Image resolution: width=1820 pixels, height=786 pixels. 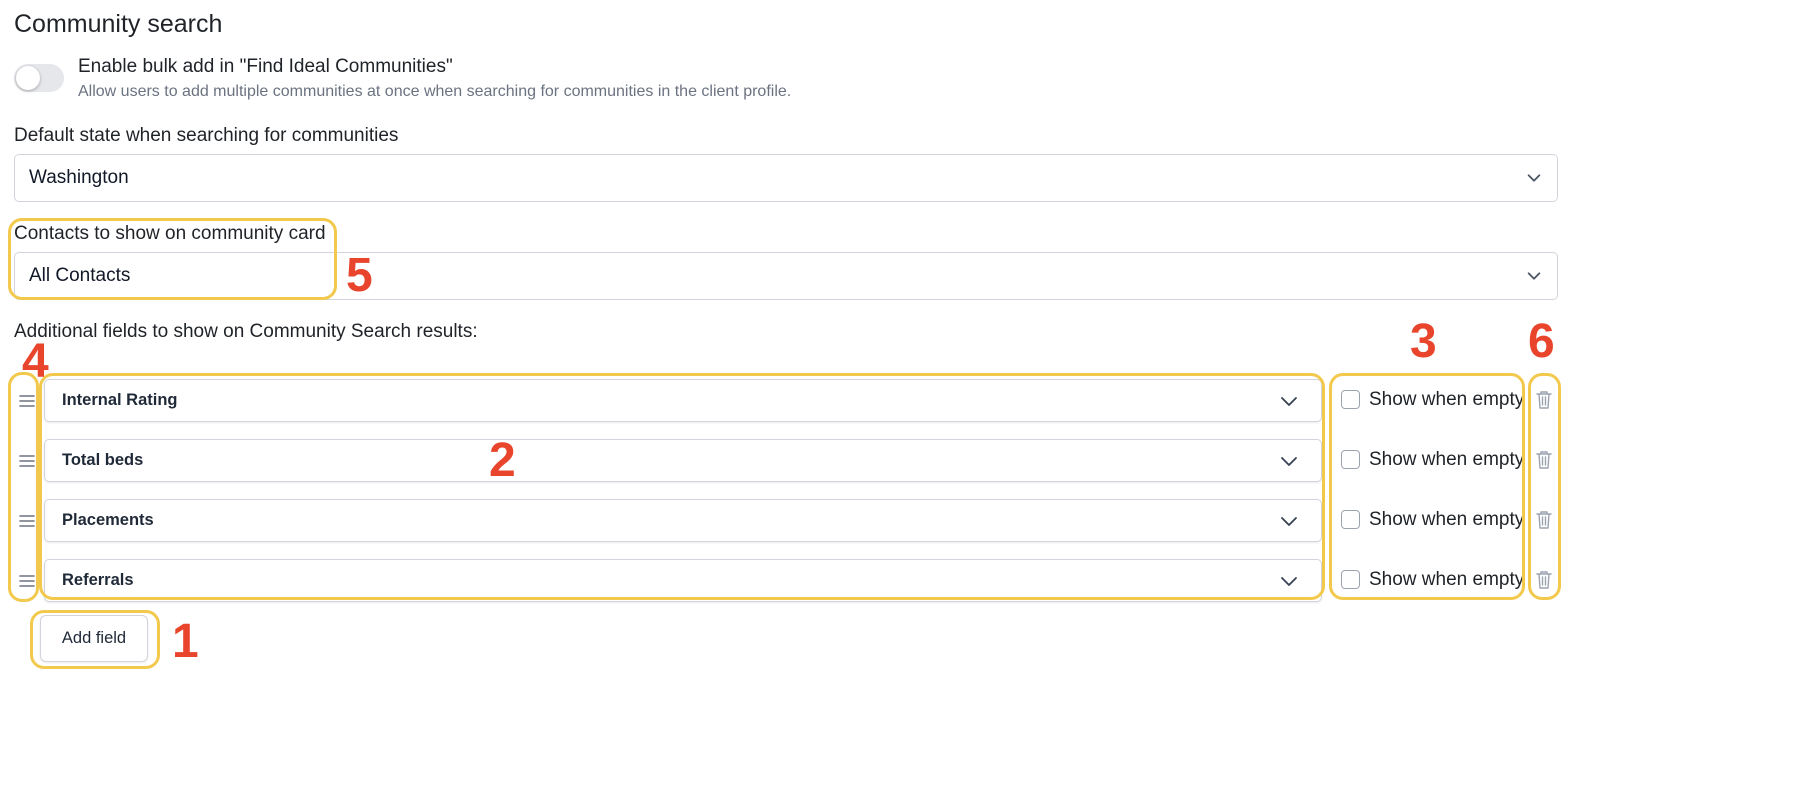 I want to click on annotation-number-6: 6, so click(x=1541, y=341).